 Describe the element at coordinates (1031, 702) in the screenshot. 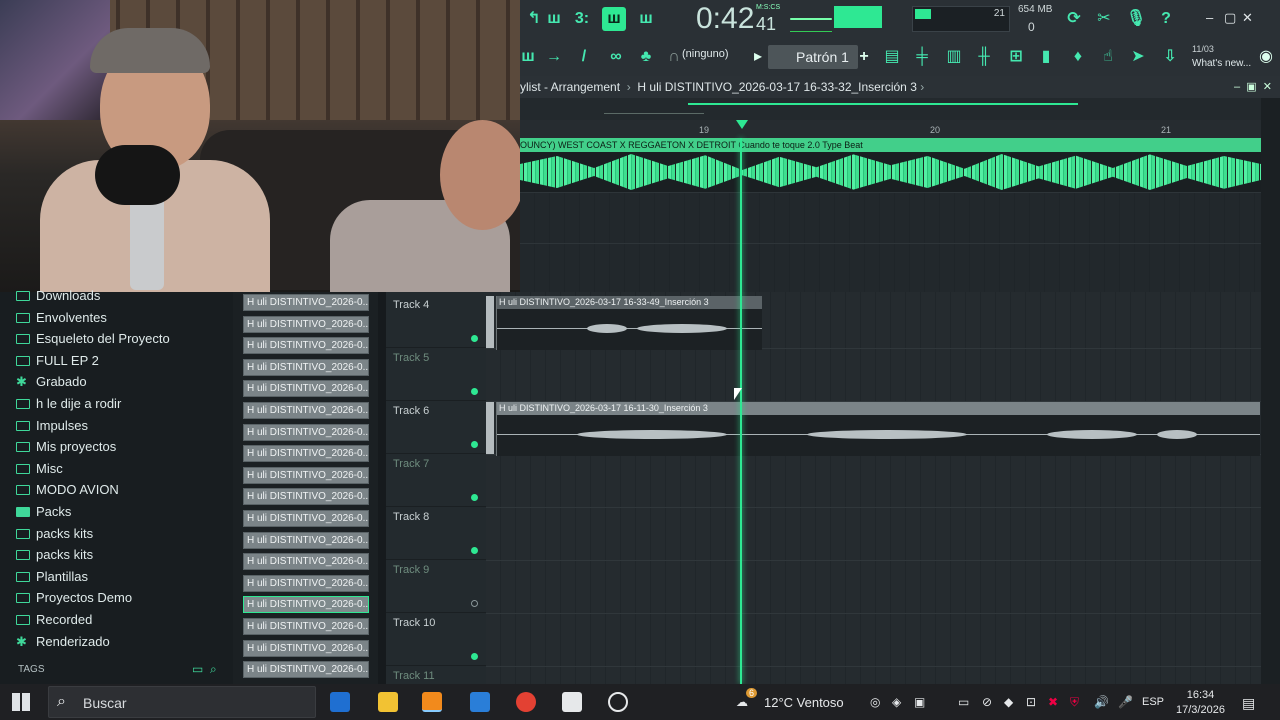

I see `tray-app5-icon: ⊡` at that location.